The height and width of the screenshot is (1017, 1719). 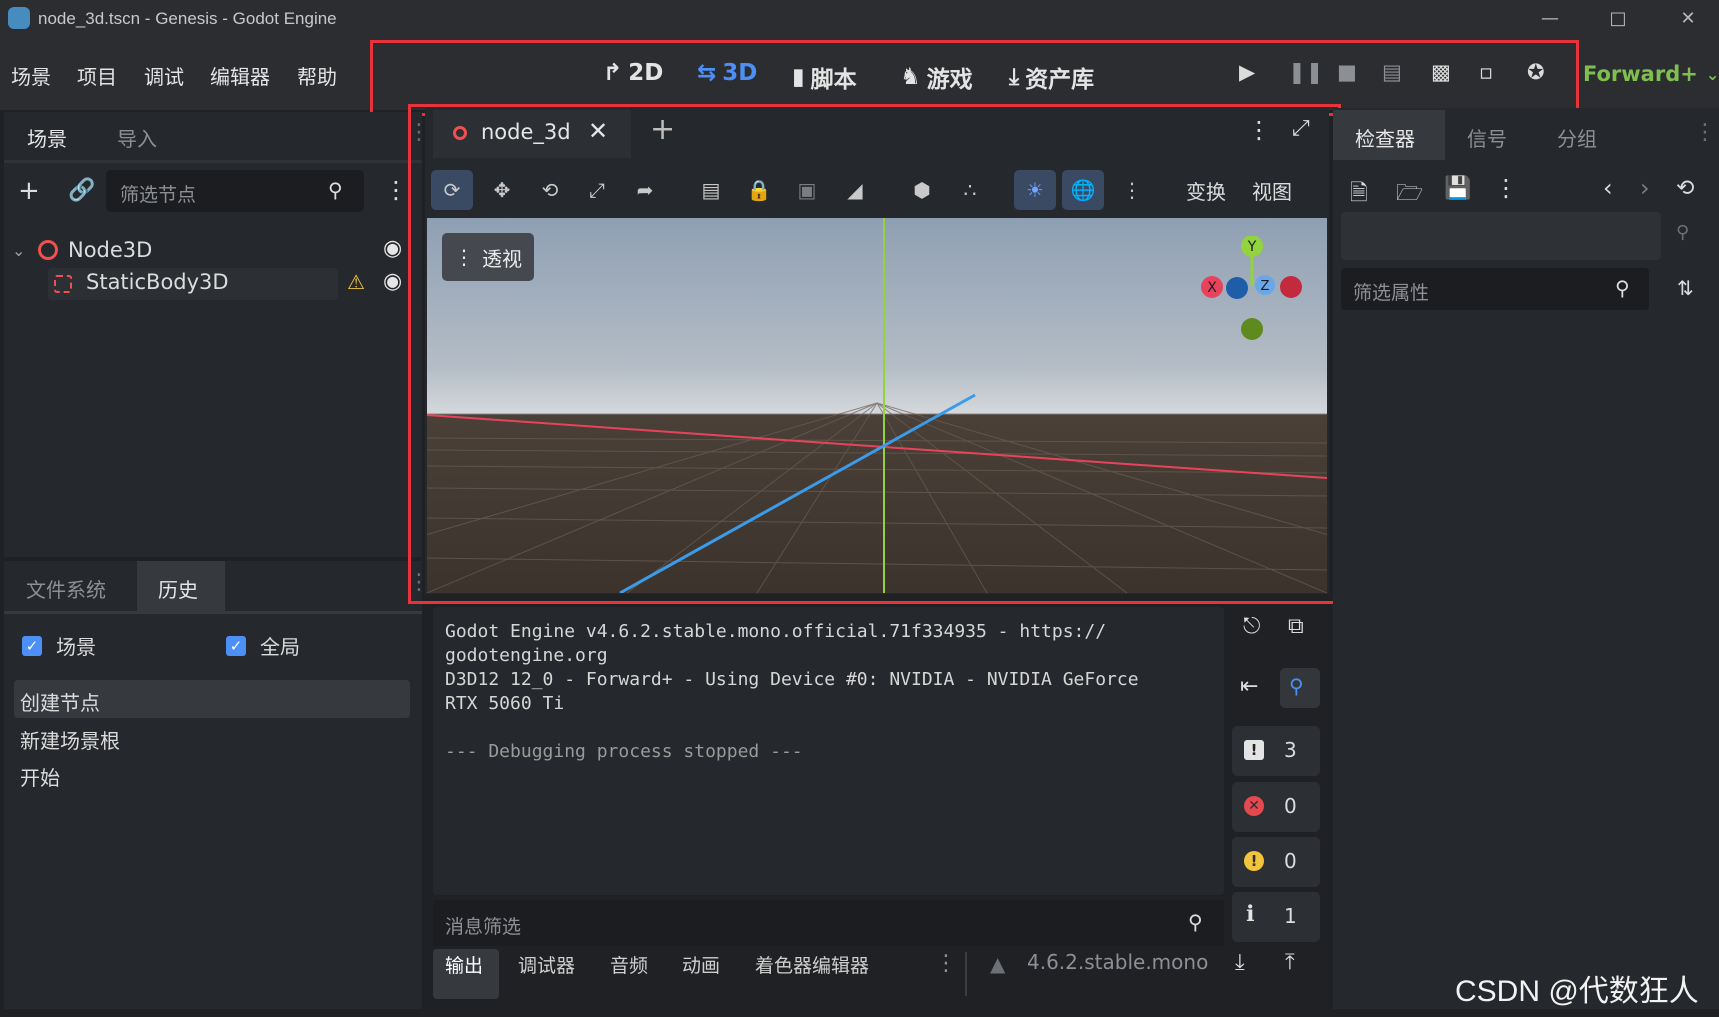 What do you see at coordinates (1409, 195) in the screenshot?
I see `open-folder-icon: 🗁` at bounding box center [1409, 195].